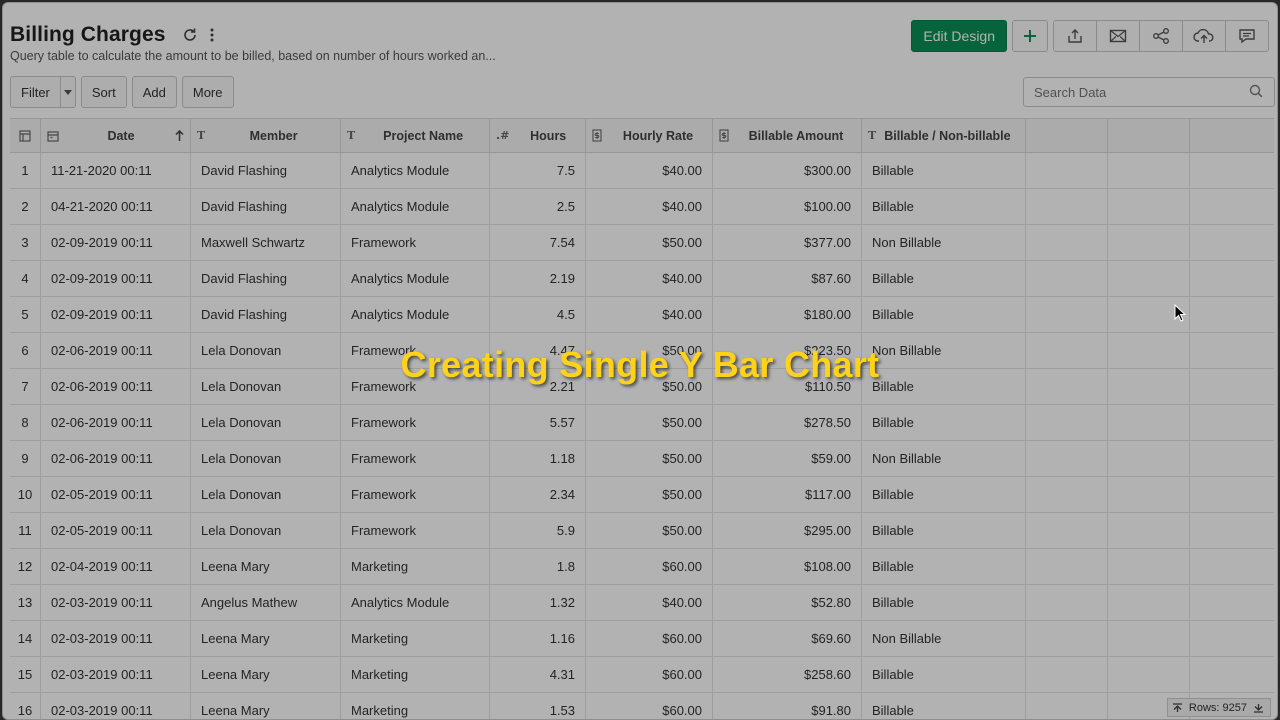  Describe the element at coordinates (649, 135) in the screenshot. I see `column-header-hourly-rate: Hourly Rate` at that location.